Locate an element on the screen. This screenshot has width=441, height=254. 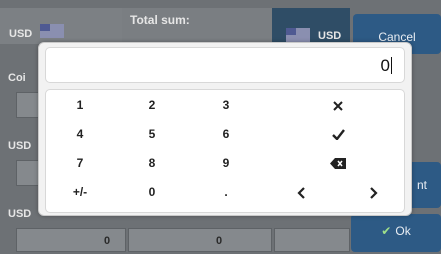
check-icon: ✔ is located at coordinates (386, 231).